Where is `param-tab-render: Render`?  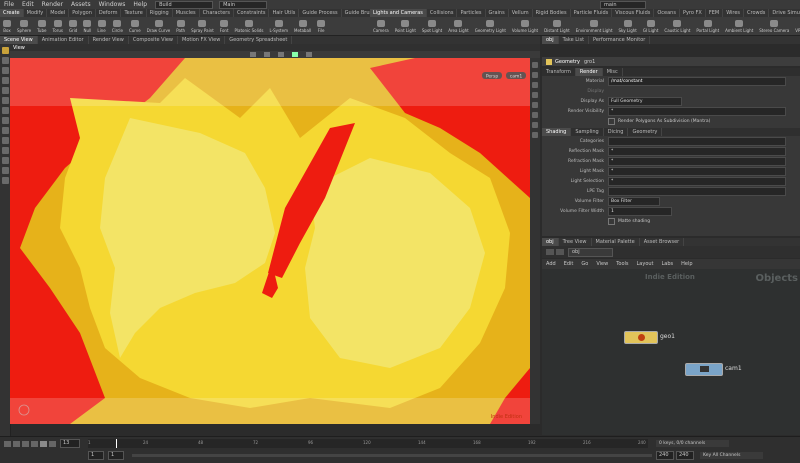
param-tab-render: Render is located at coordinates (589, 72).